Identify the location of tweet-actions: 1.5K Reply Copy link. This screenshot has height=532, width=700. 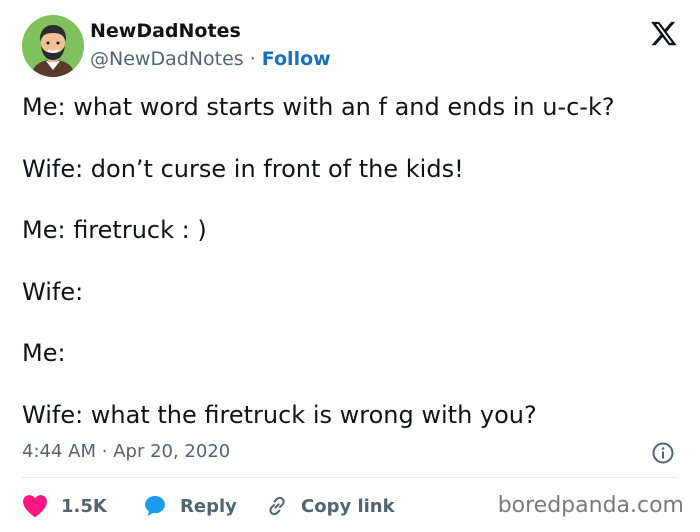
(262, 506).